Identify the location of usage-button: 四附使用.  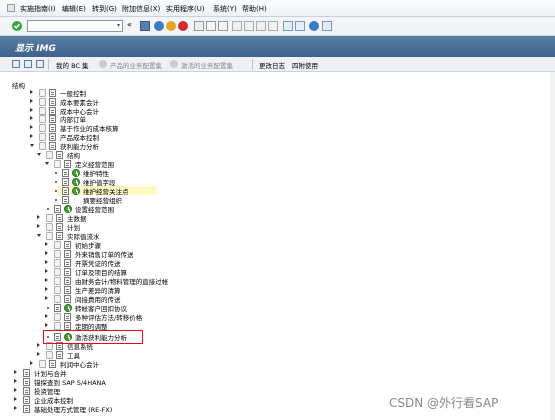
(305, 65).